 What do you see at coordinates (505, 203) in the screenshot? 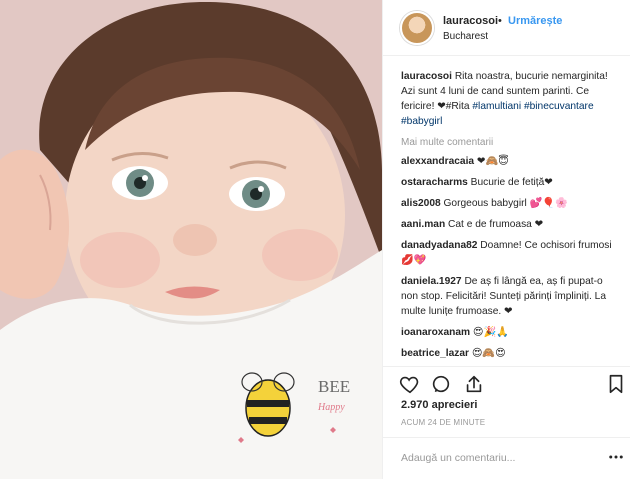
I see `comment-text: Gorgeous babygirl 💕🎈🌸` at bounding box center [505, 203].